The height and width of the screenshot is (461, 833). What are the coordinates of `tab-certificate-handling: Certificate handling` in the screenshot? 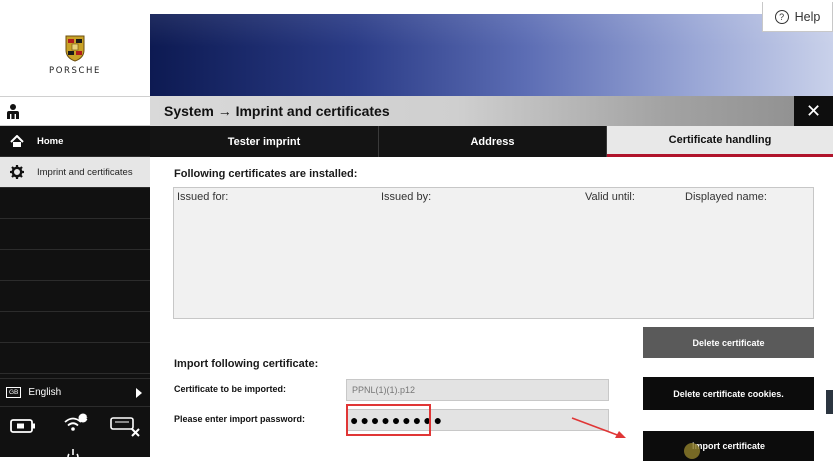 It's located at (720, 141).